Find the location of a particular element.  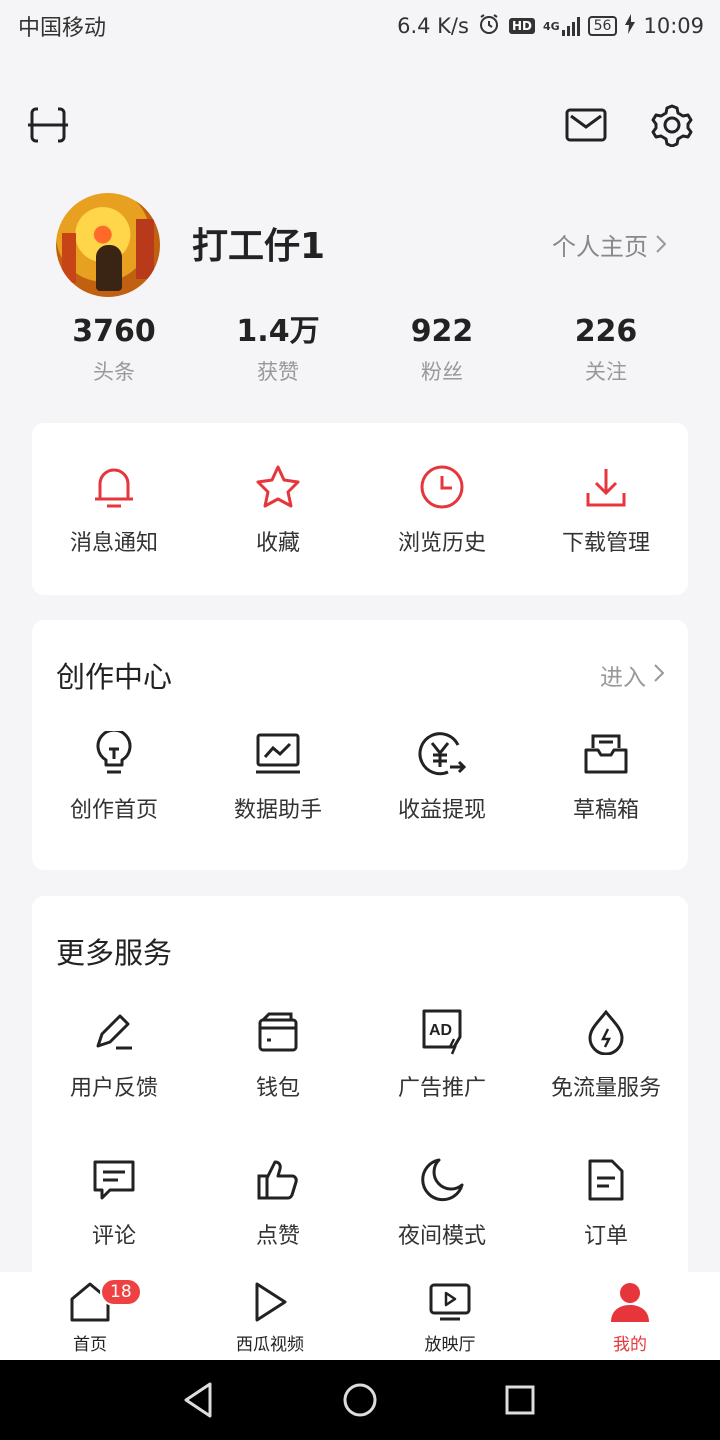

stat-posts: 3760 头条 is located at coordinates (114, 355).